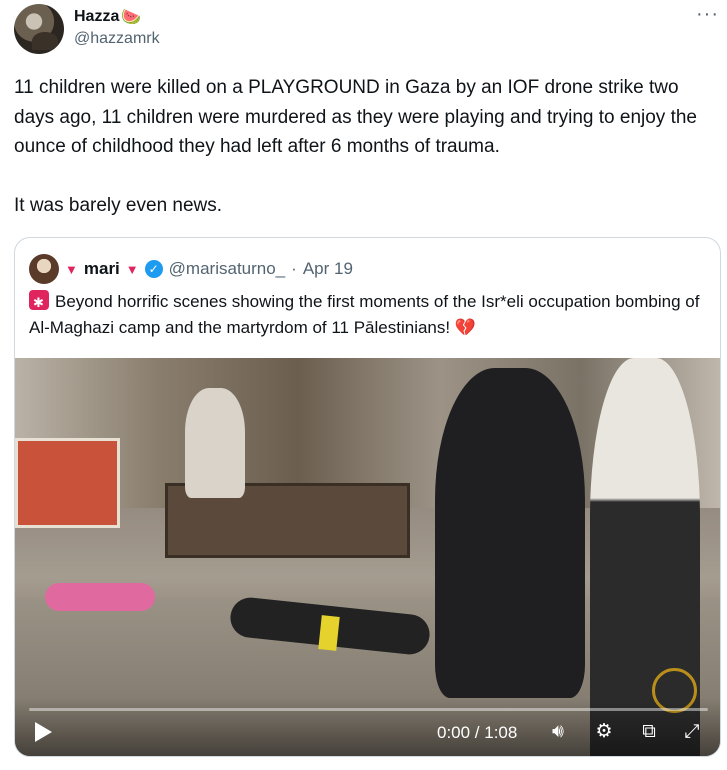 The image size is (727, 770). Describe the element at coordinates (558, 732) in the screenshot. I see `volume-icon: 🔊︎` at that location.